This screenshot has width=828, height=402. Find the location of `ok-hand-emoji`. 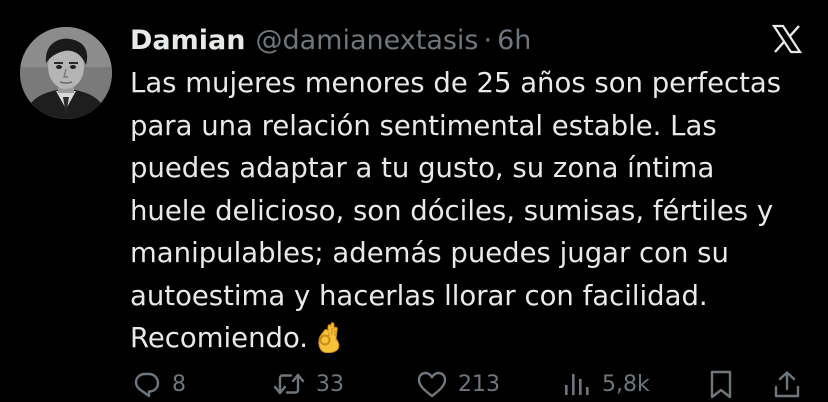

ok-hand-emoji is located at coordinates (330, 343).